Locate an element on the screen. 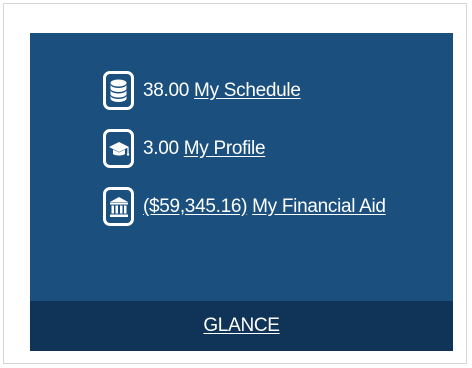 The height and width of the screenshot is (368, 472). financial-aid-balance-link: ($59,345.16) is located at coordinates (195, 207).